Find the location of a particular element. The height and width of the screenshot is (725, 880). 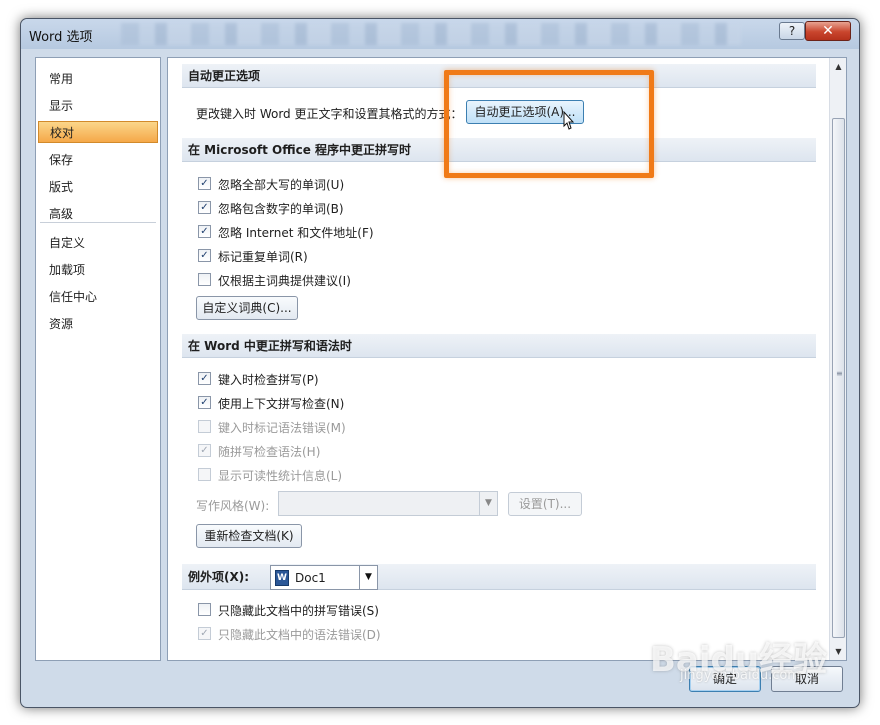

help-button: ? is located at coordinates (792, 31).